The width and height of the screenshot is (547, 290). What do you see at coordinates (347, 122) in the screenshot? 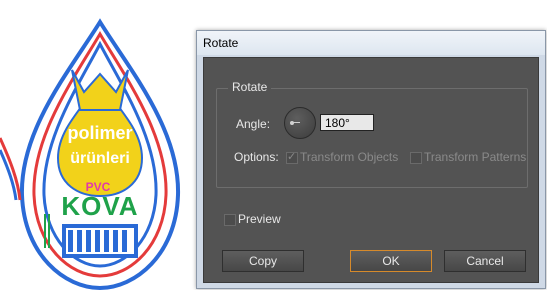
I see `angle-input` at bounding box center [347, 122].